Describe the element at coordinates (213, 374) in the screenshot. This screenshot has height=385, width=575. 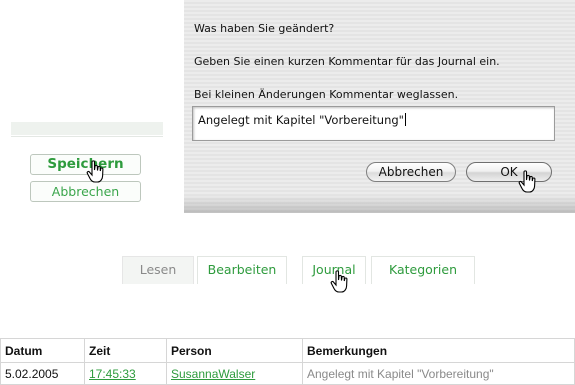
I see `person-link: SusannaWalser` at that location.